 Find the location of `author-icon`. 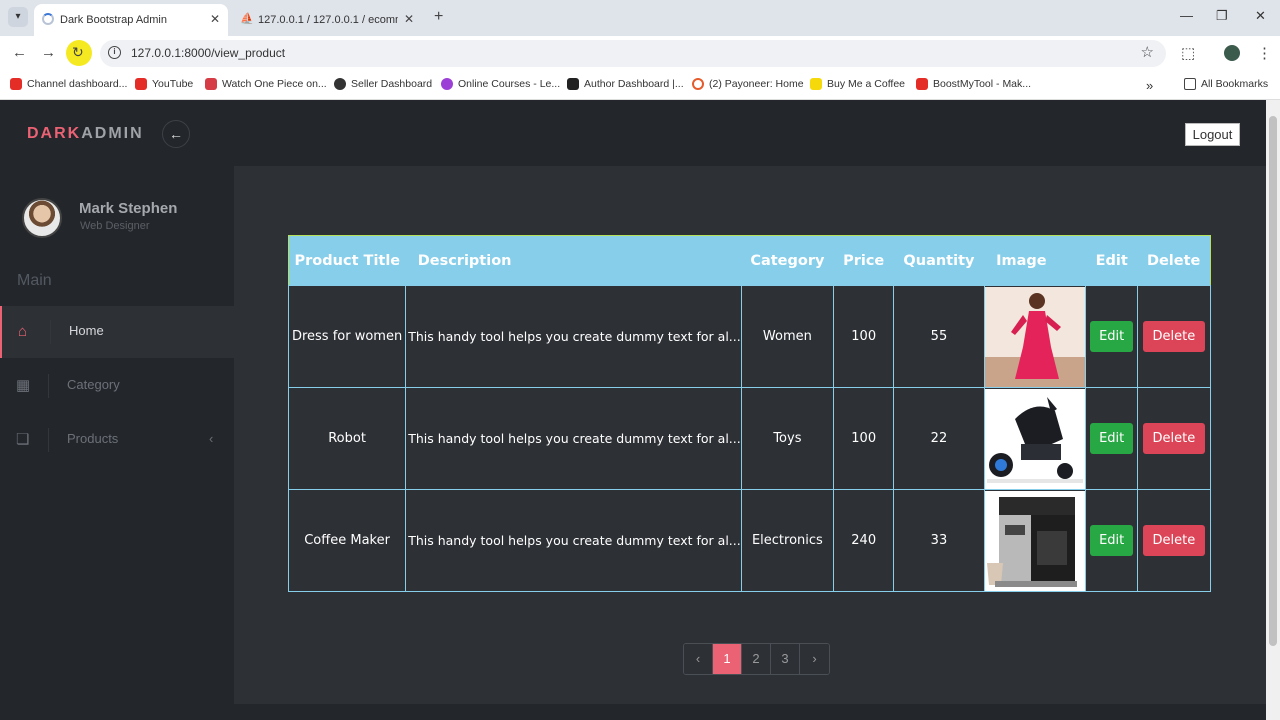

author-icon is located at coordinates (573, 84).